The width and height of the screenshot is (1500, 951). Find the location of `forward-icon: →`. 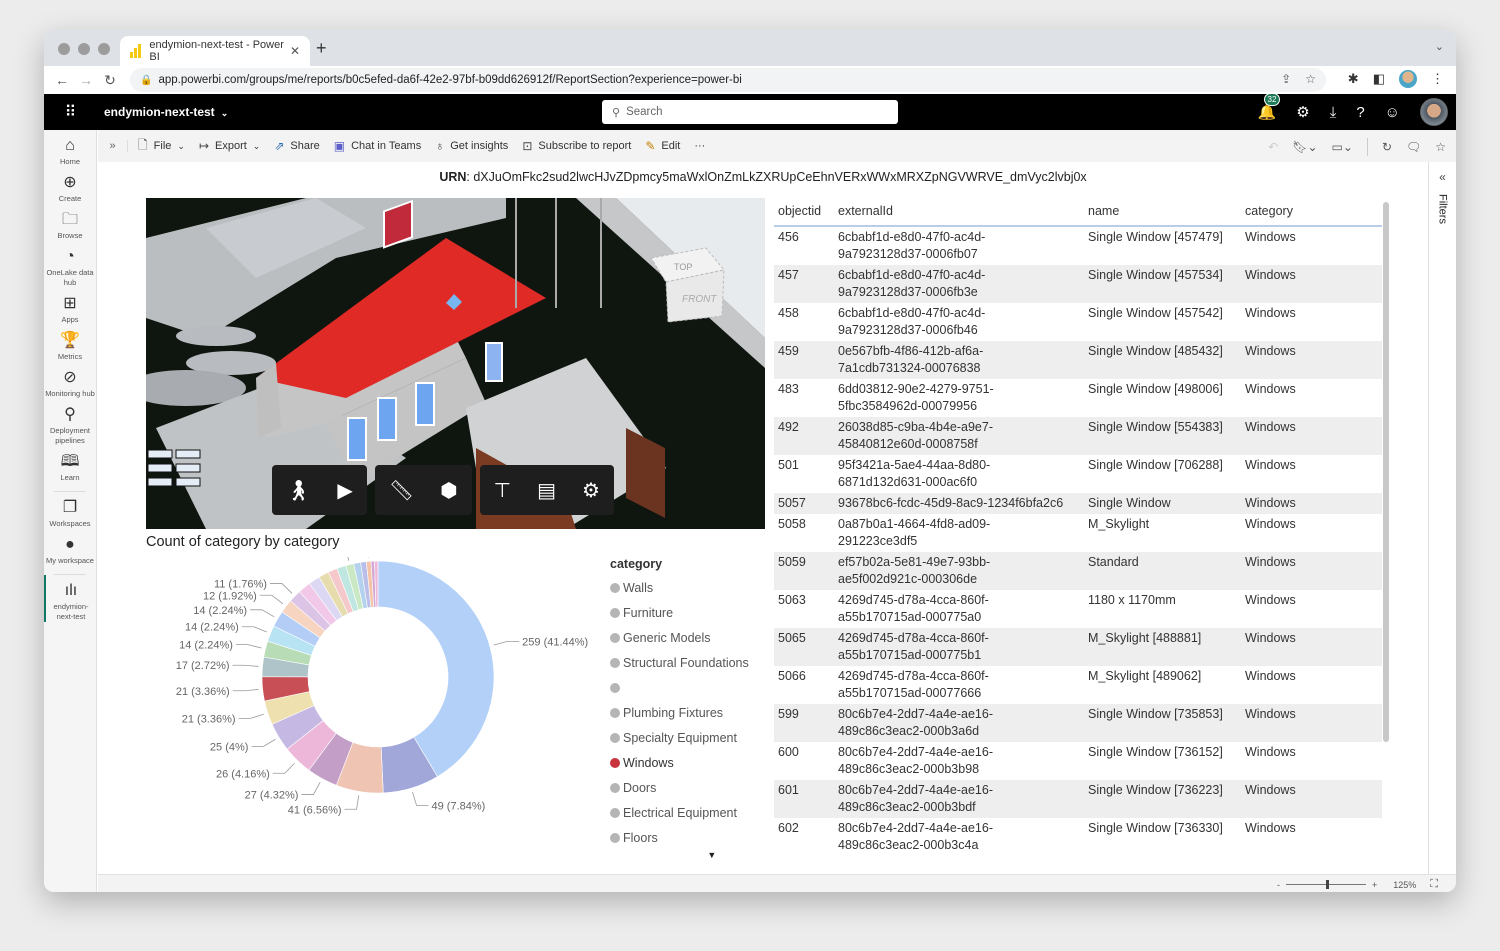

forward-icon: → is located at coordinates (86, 80).